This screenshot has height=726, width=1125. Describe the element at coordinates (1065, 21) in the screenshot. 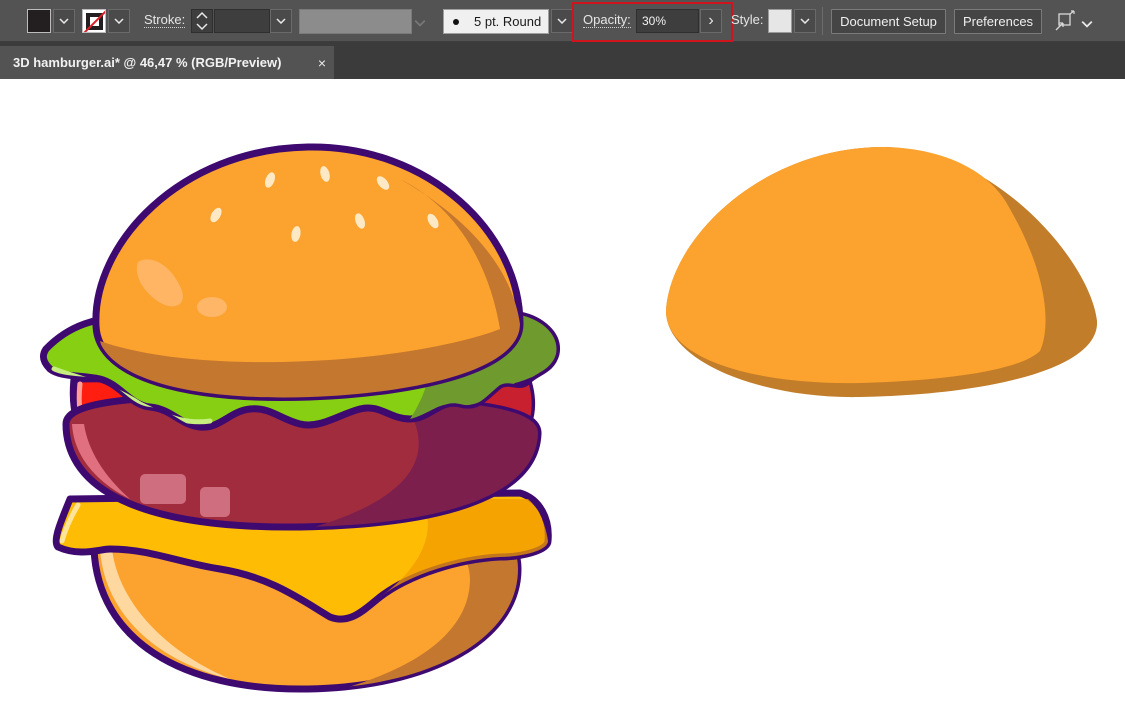

I see `arrange-docs-icon` at that location.